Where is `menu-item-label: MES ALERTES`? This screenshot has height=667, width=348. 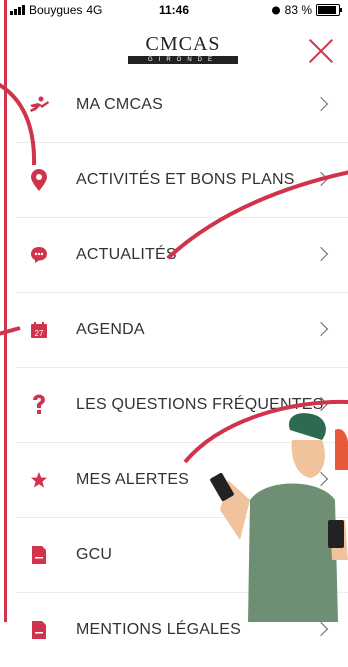 menu-item-label: MES ALERTES is located at coordinates (133, 479).